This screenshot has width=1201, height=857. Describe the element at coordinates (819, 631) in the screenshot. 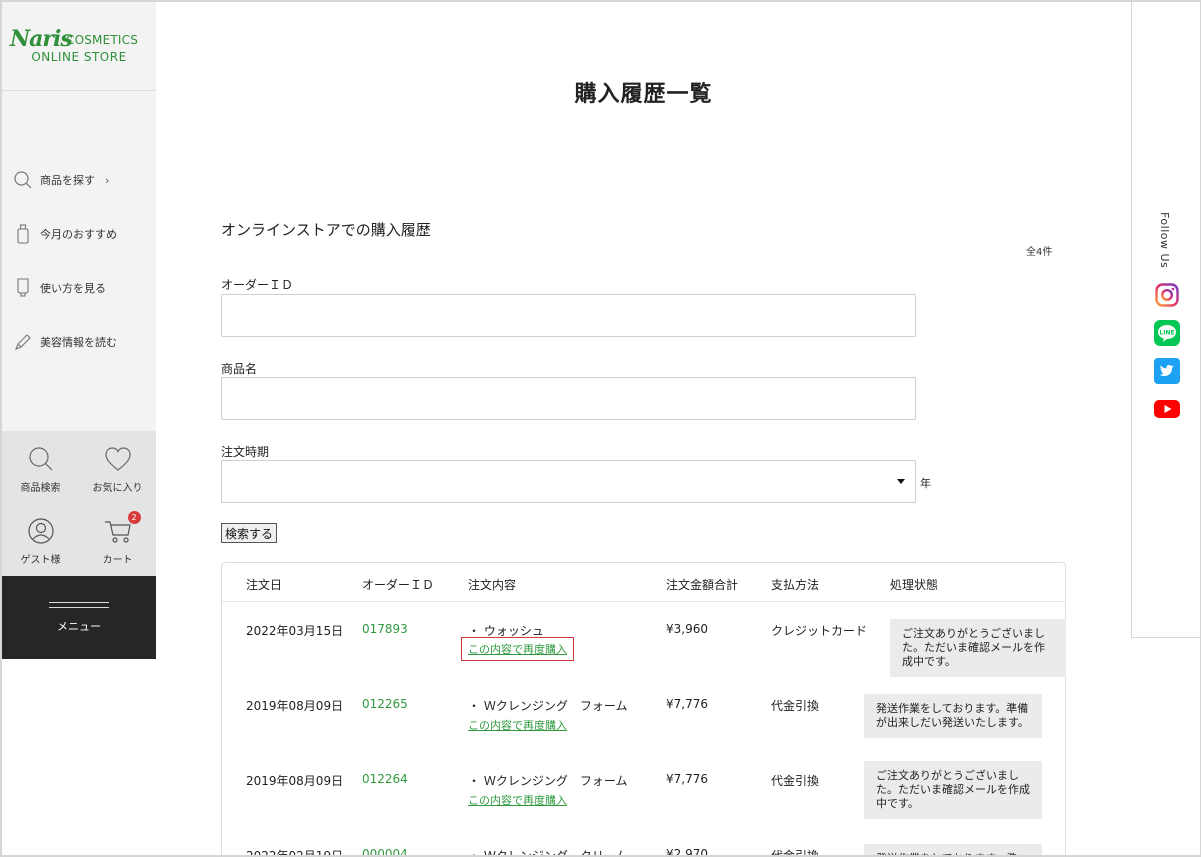

I see `payment-method: クレジットカード` at that location.